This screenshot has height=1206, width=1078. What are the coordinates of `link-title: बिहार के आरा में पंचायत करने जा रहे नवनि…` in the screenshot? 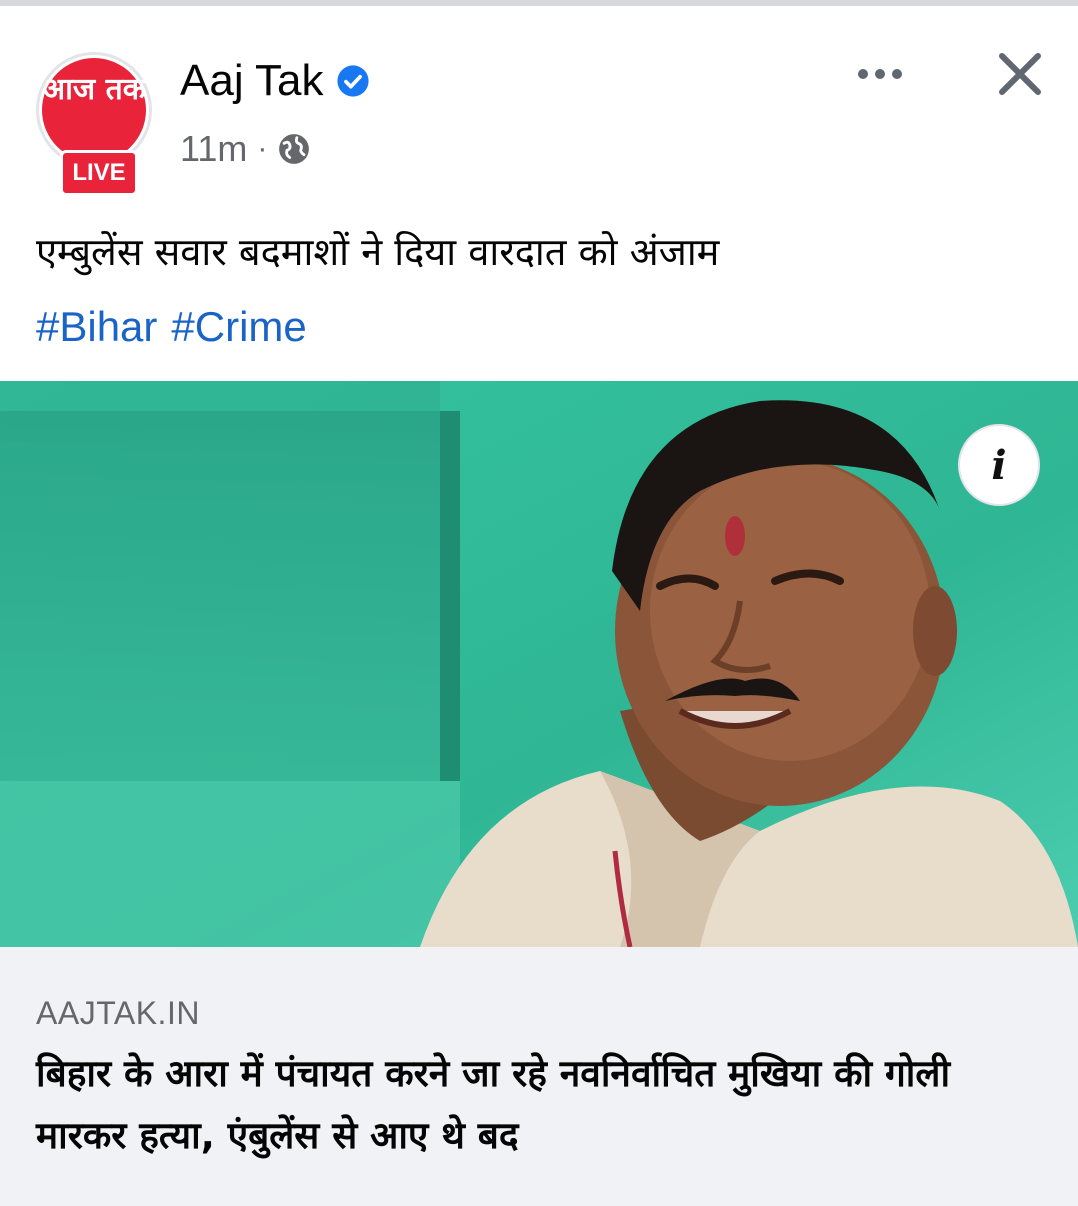 It's located at (493, 1104).